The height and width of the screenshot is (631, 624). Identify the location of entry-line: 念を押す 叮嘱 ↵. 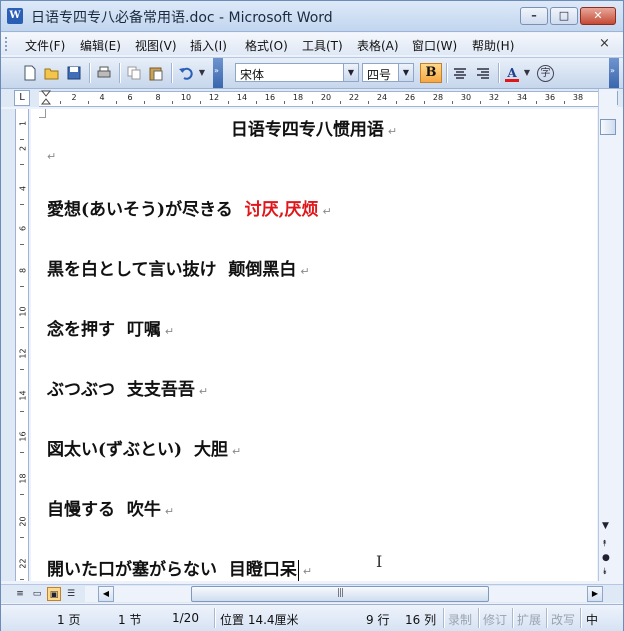
(110, 327).